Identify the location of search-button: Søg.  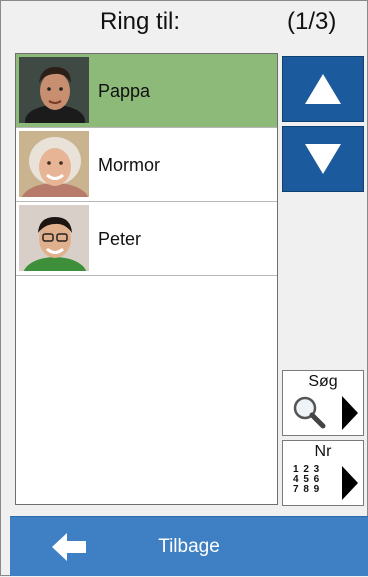
(323, 403).